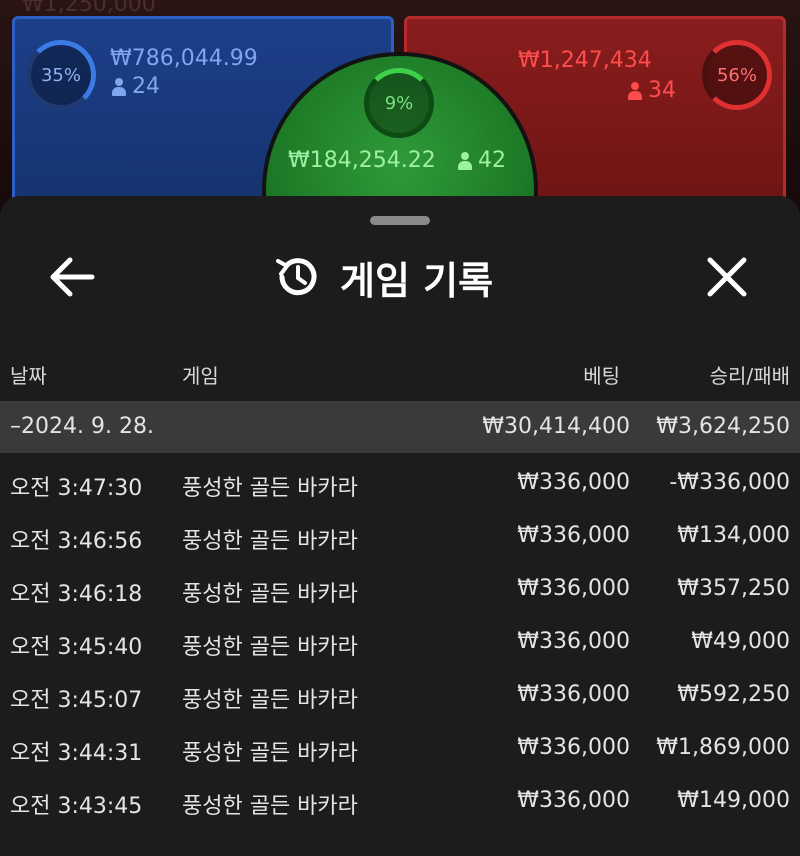 The image size is (800, 856). Describe the element at coordinates (400, 484) in the screenshot. I see `table-row: 오전 3:47:30 풍성한 골든 바카라 ₩336,000 -₩336,000` at that location.